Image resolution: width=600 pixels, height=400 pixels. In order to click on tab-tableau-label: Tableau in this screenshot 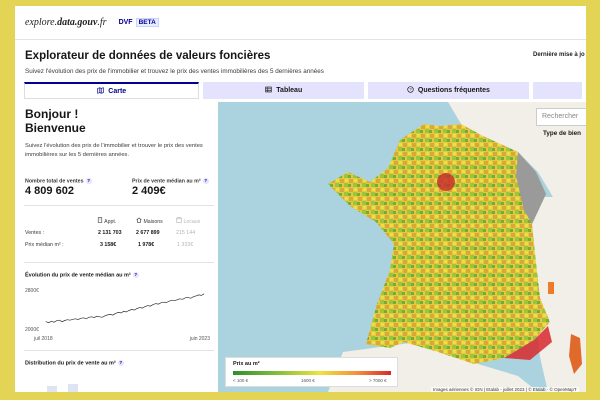, I will do `click(289, 90)`.